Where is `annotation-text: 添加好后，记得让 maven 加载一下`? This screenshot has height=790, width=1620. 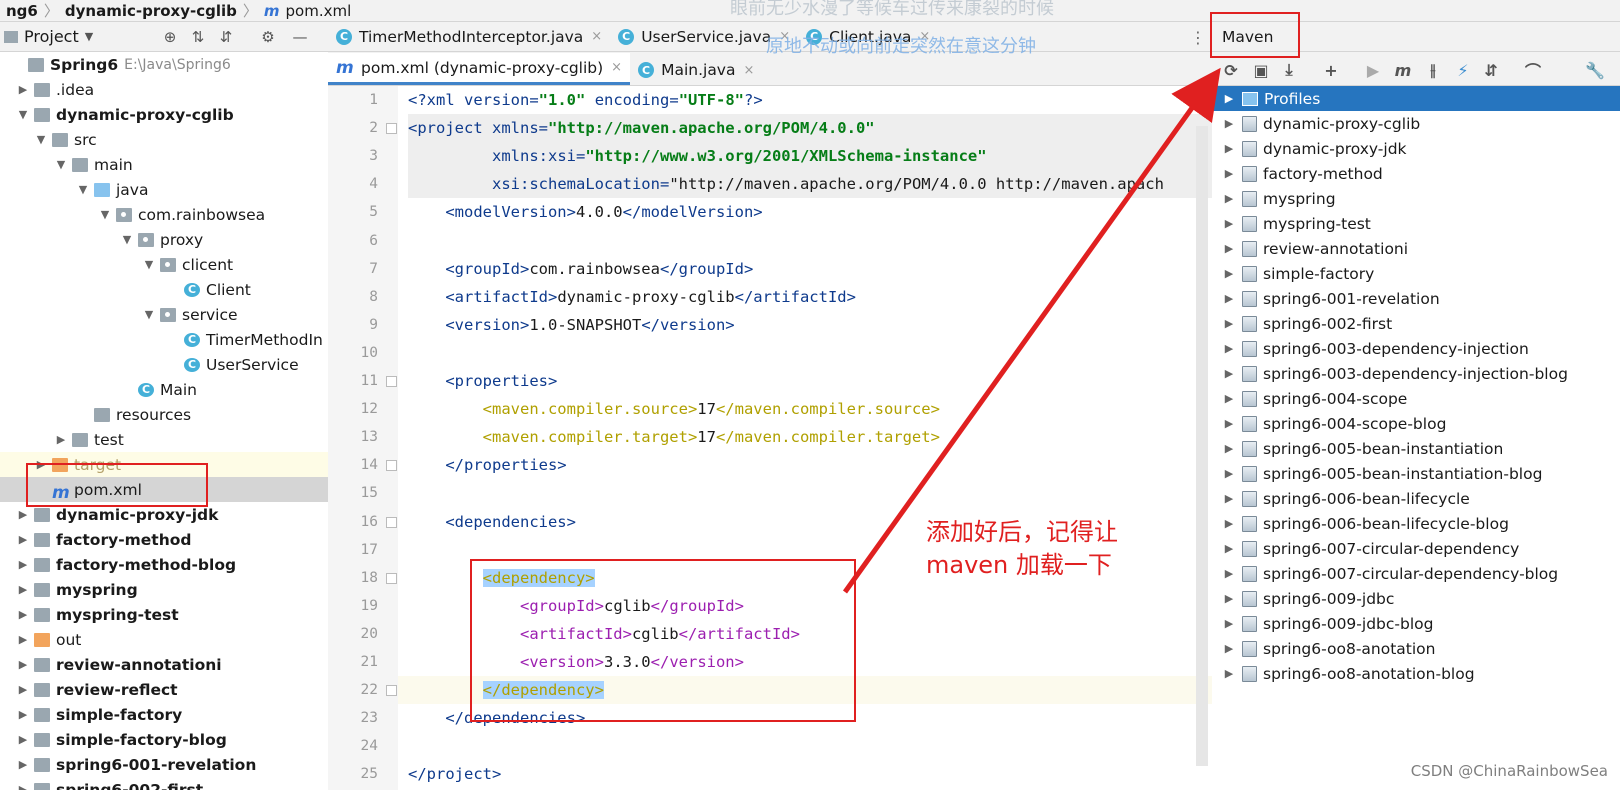
annotation-text: 添加好后，记得让 maven 加载一下 is located at coordinates (1022, 549).